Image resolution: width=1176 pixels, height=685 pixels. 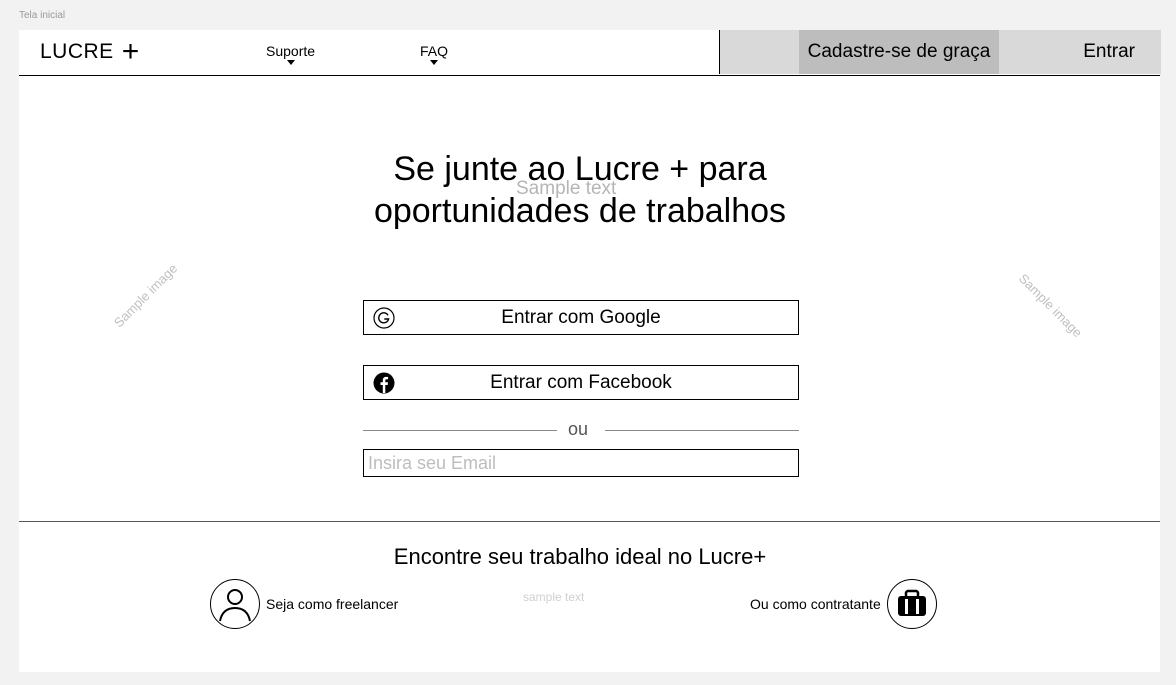 What do you see at coordinates (77, 51) in the screenshot?
I see `logo-text: LUCRE` at bounding box center [77, 51].